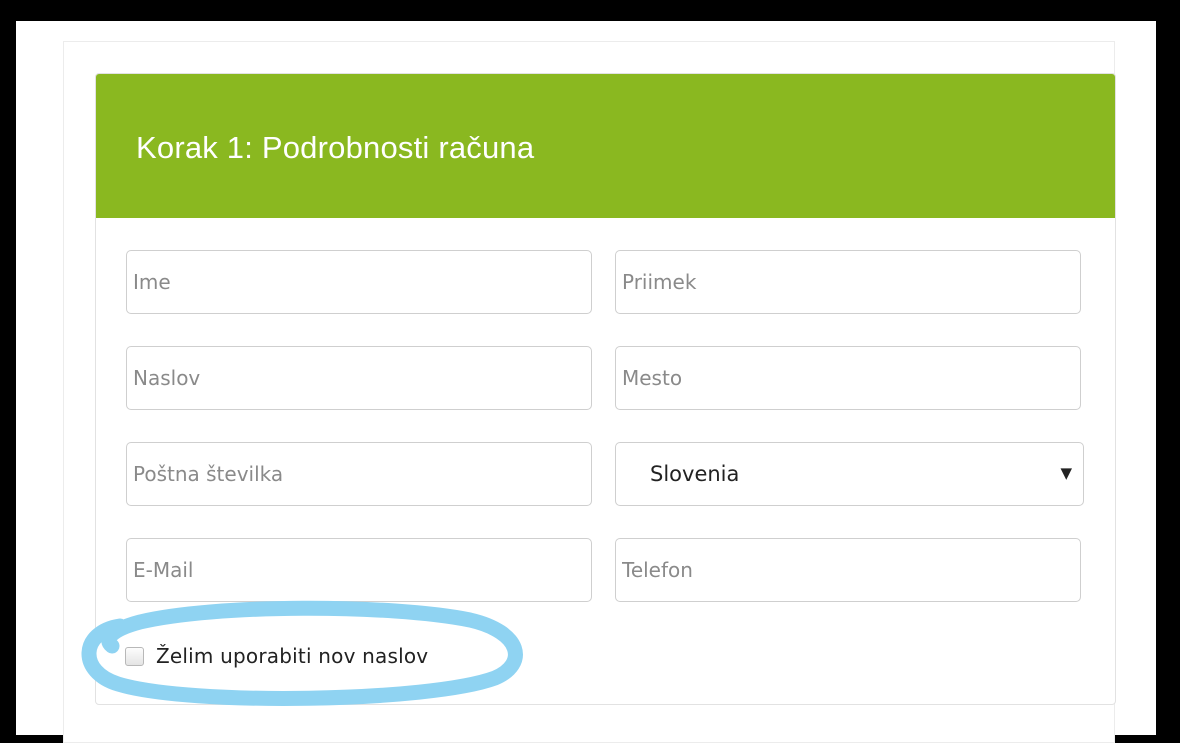 The width and height of the screenshot is (1180, 743). What do you see at coordinates (849, 474) in the screenshot?
I see `country-select: Slovenia ▼` at bounding box center [849, 474].